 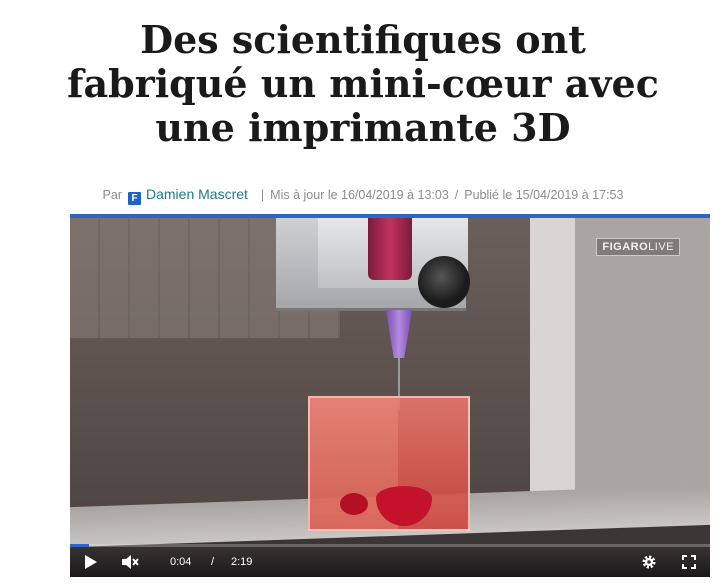 What do you see at coordinates (181, 562) in the screenshot?
I see `current-time: 0:04` at bounding box center [181, 562].